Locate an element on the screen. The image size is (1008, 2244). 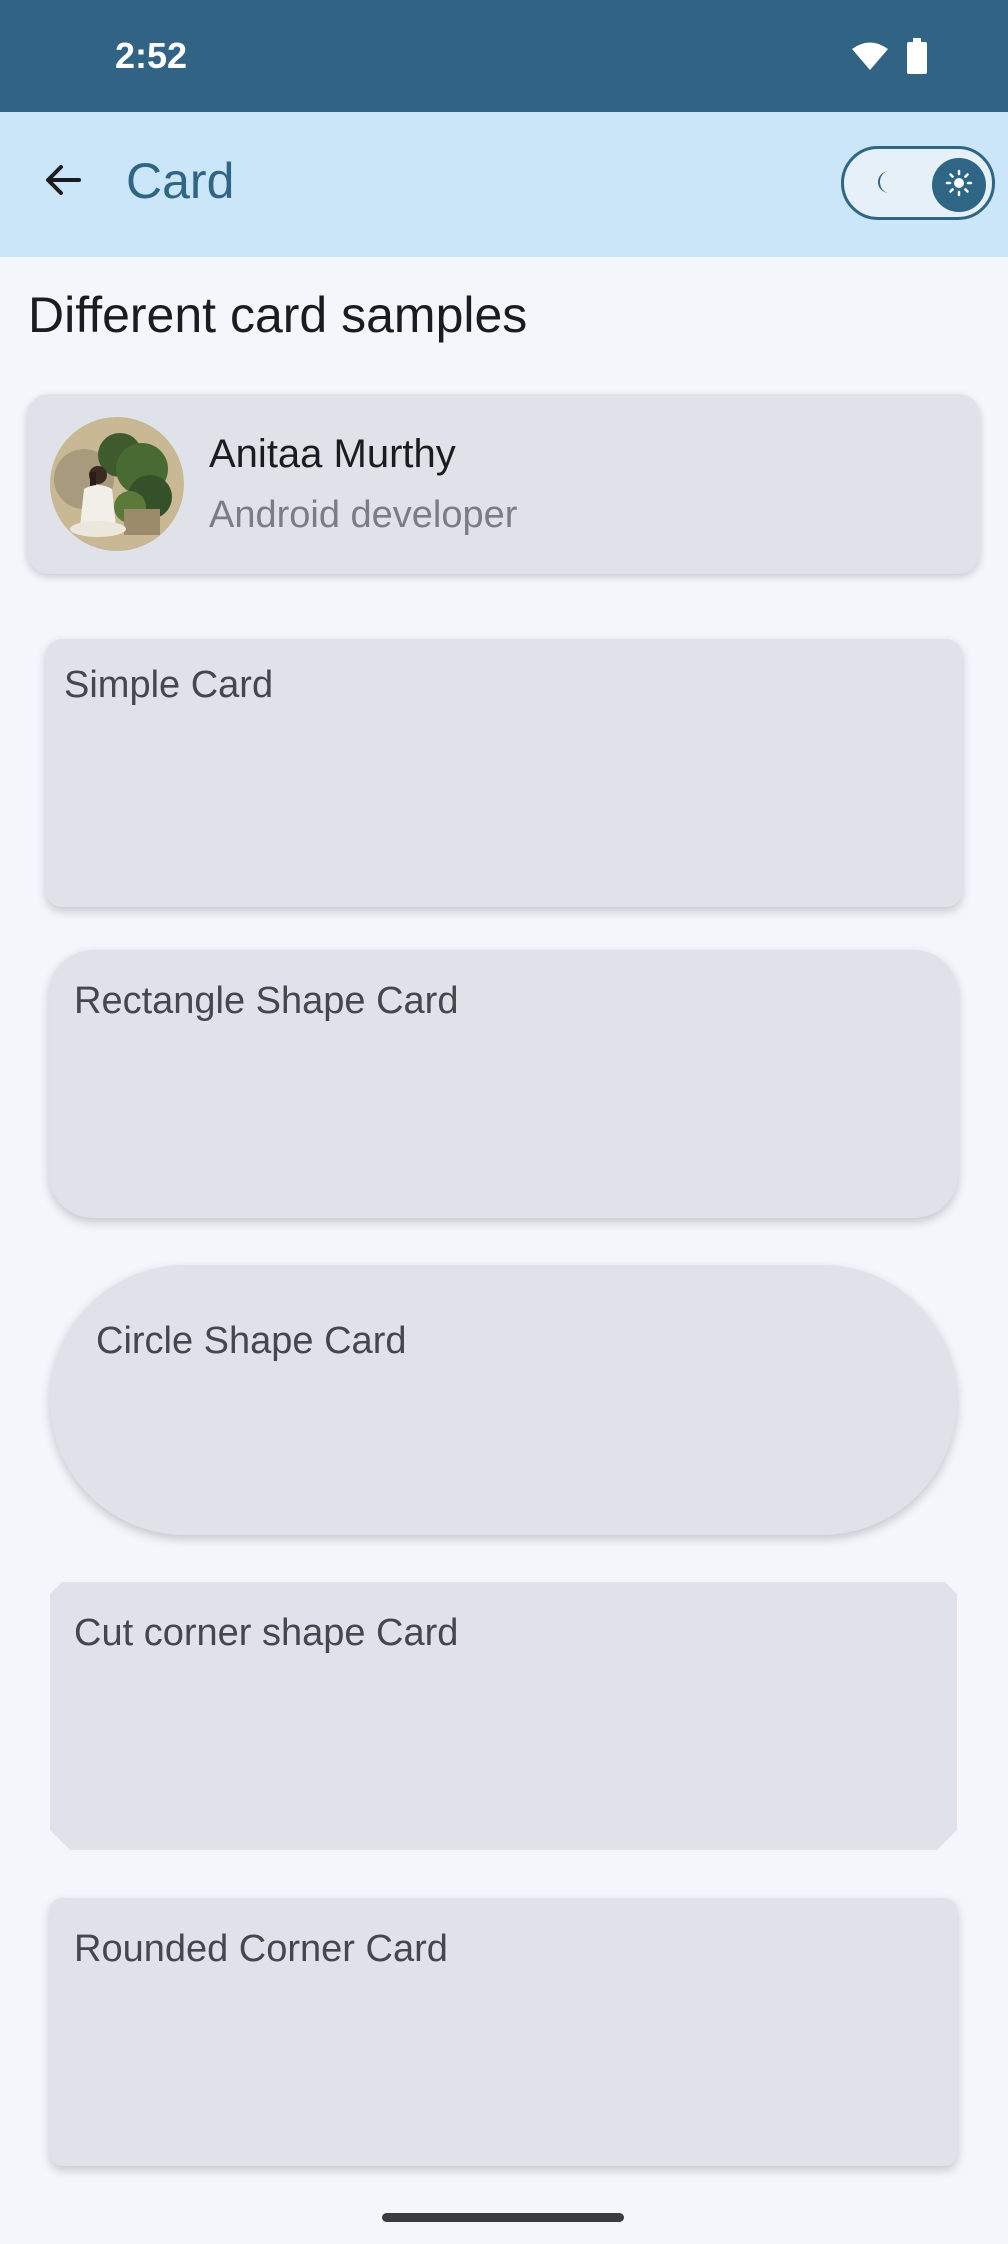
status-icons is located at coordinates (889, 58).